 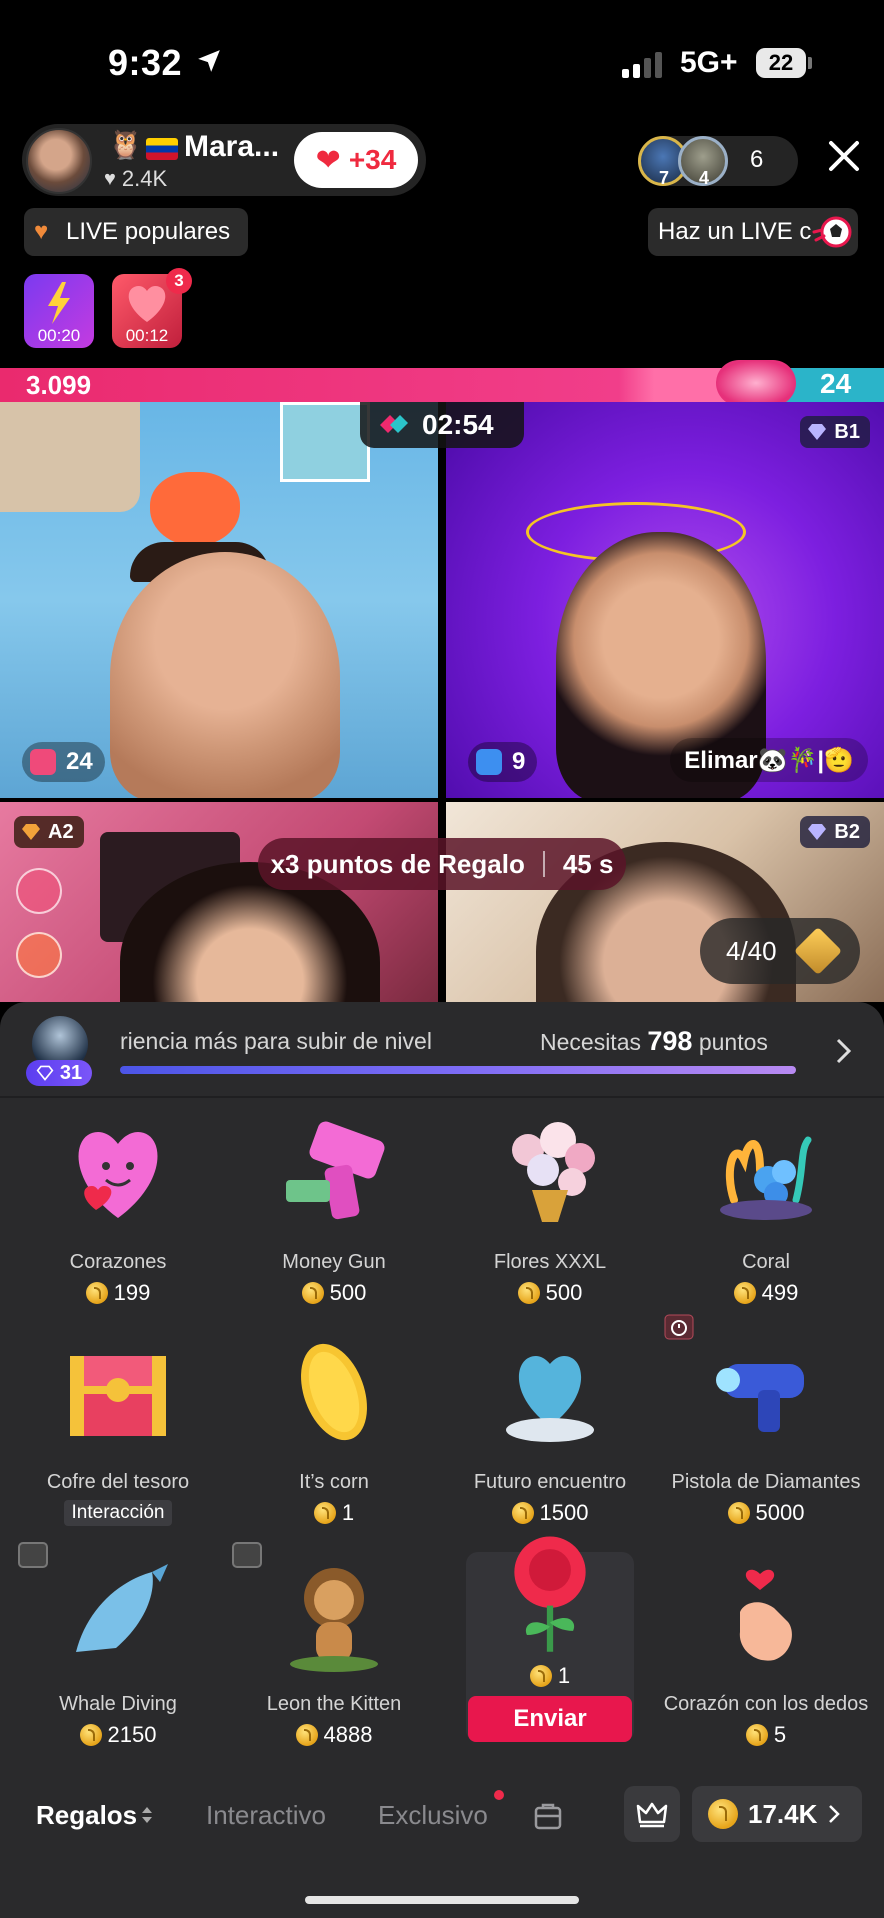 I want to click on bag-icon, so click(x=548, y=1816).